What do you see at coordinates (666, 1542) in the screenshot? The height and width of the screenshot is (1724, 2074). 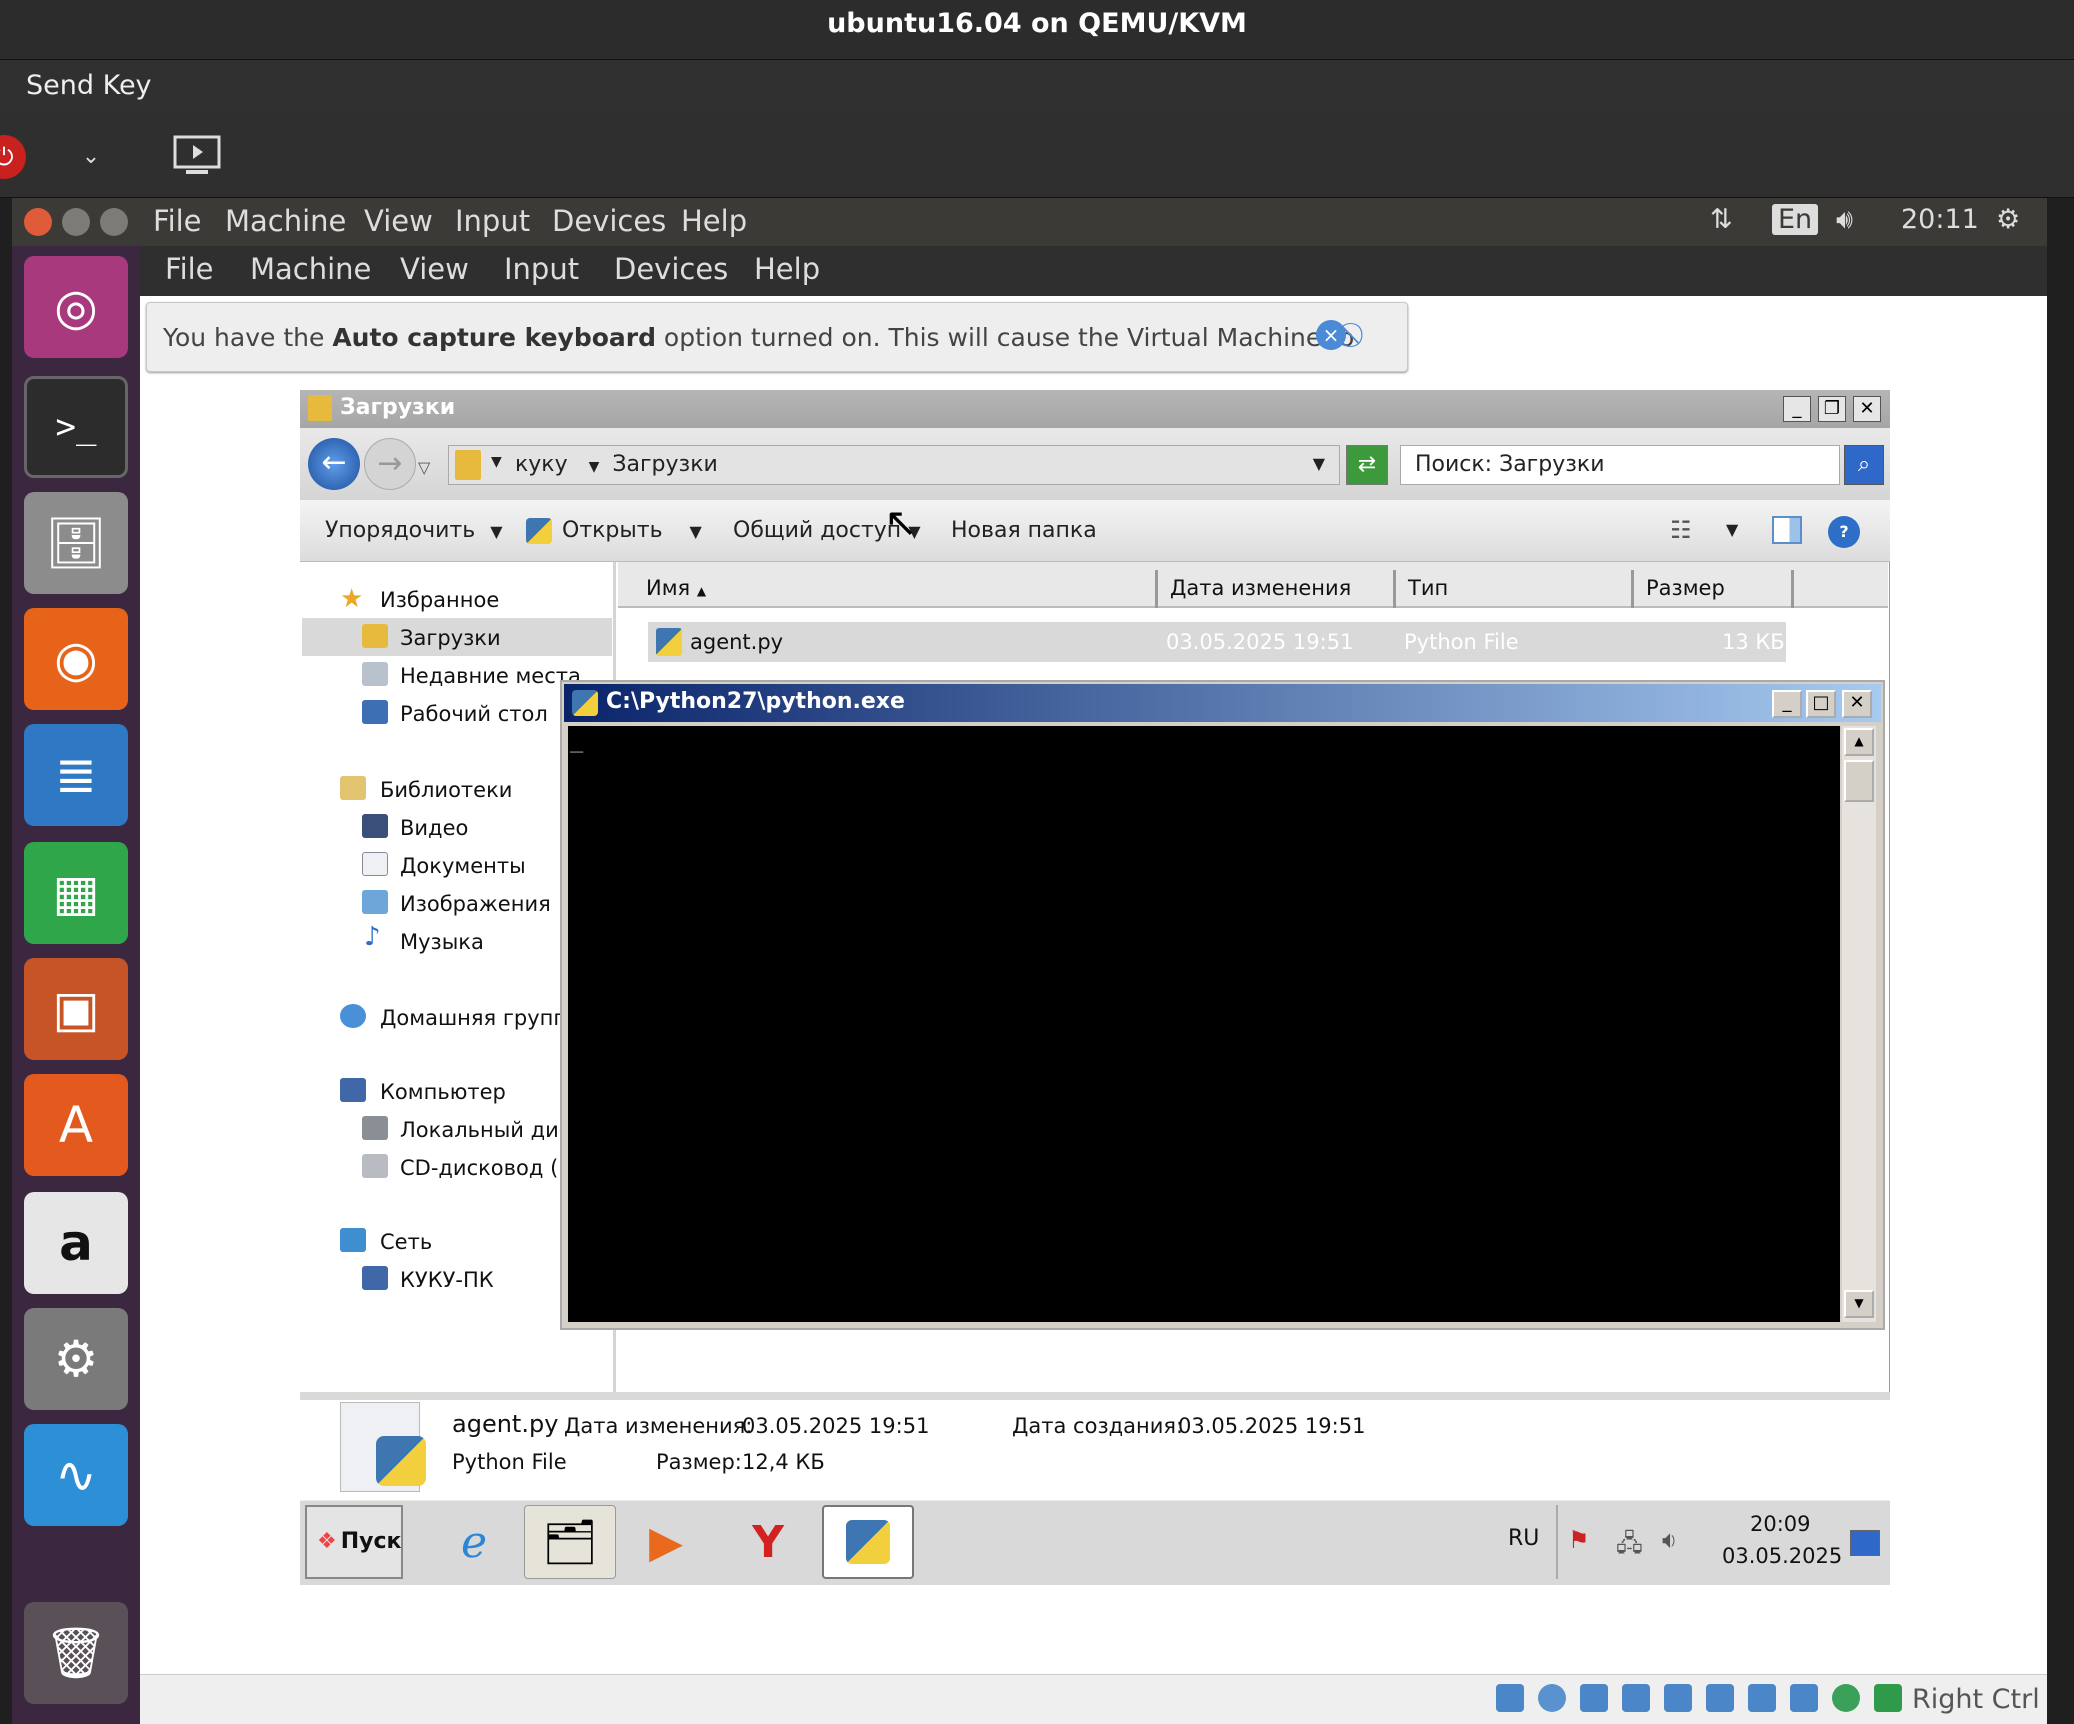 I see `media-player-icon: ▶` at bounding box center [666, 1542].